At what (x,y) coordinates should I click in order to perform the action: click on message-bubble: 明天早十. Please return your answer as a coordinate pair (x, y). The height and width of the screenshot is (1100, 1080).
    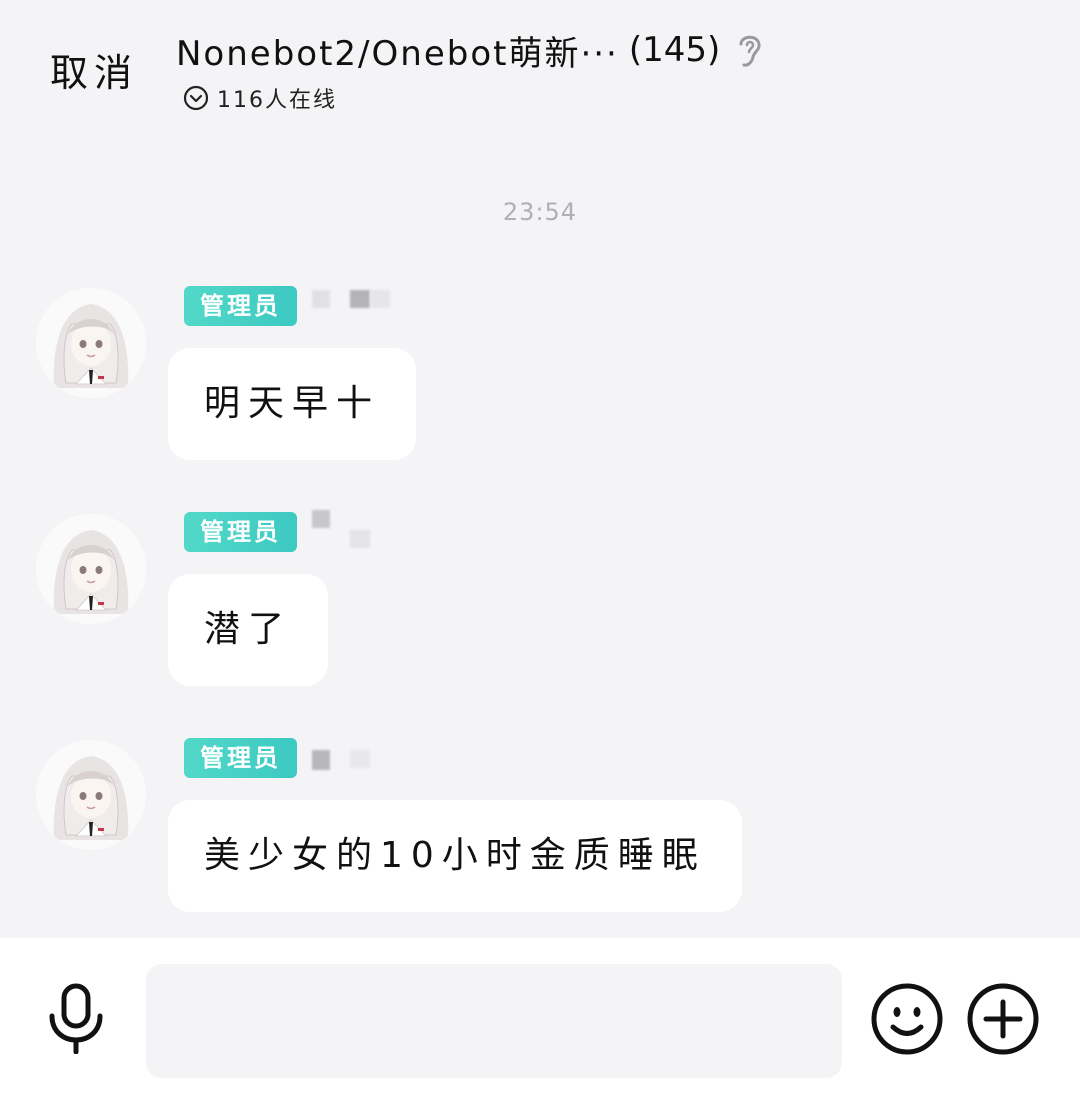
    Looking at the image, I should click on (292, 404).